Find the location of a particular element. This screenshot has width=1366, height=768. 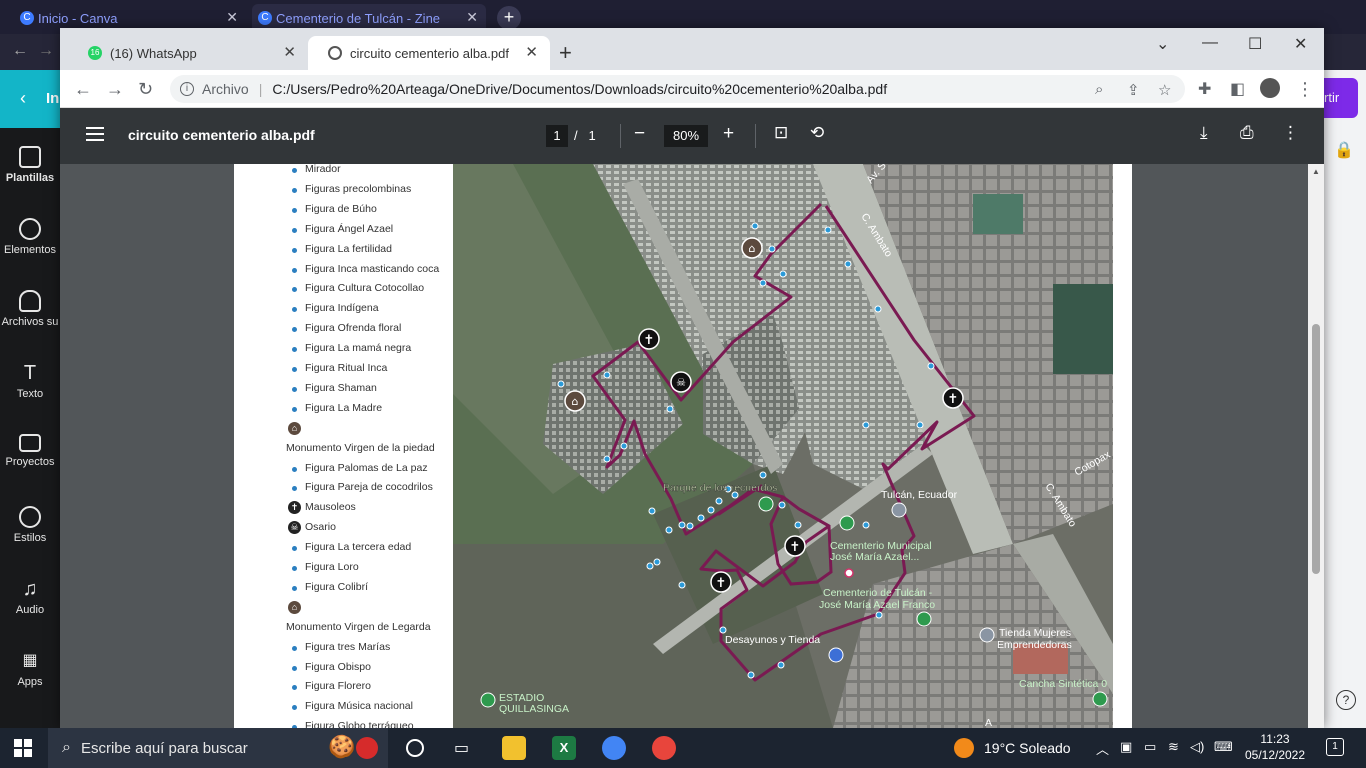

text-icon: T is located at coordinates (30, 373).